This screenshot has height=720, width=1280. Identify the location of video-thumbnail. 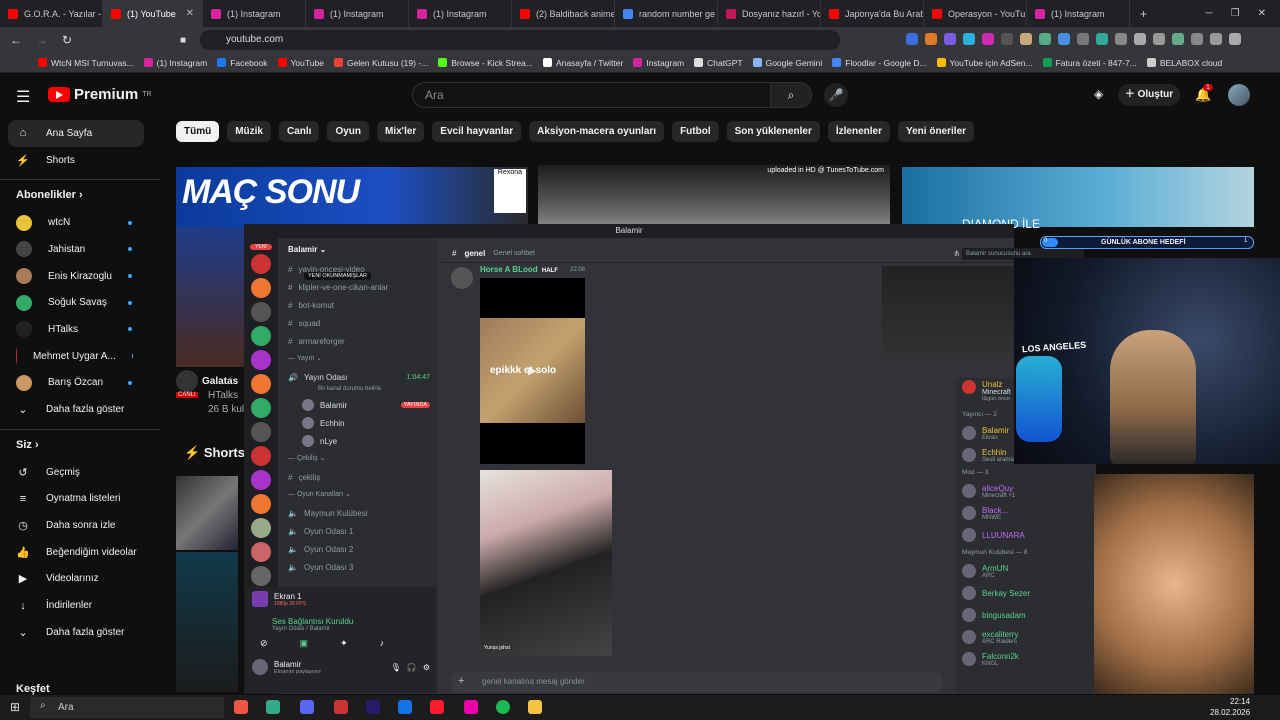
(210, 297).